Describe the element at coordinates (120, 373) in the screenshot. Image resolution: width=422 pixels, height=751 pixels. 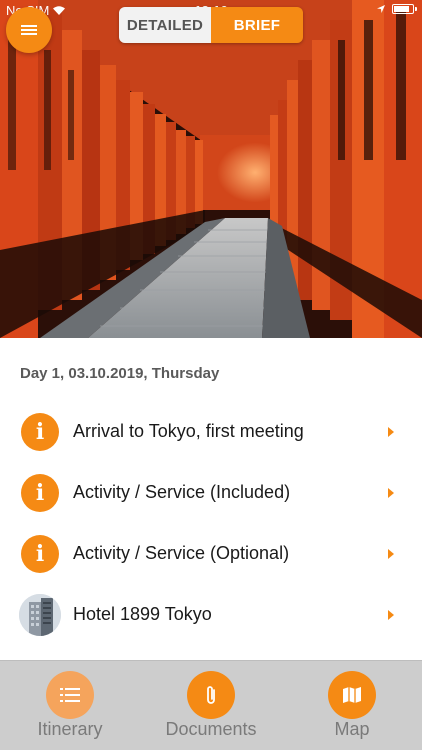
I see `day-header: Day 1, 03.10.2019, Thursday` at that location.